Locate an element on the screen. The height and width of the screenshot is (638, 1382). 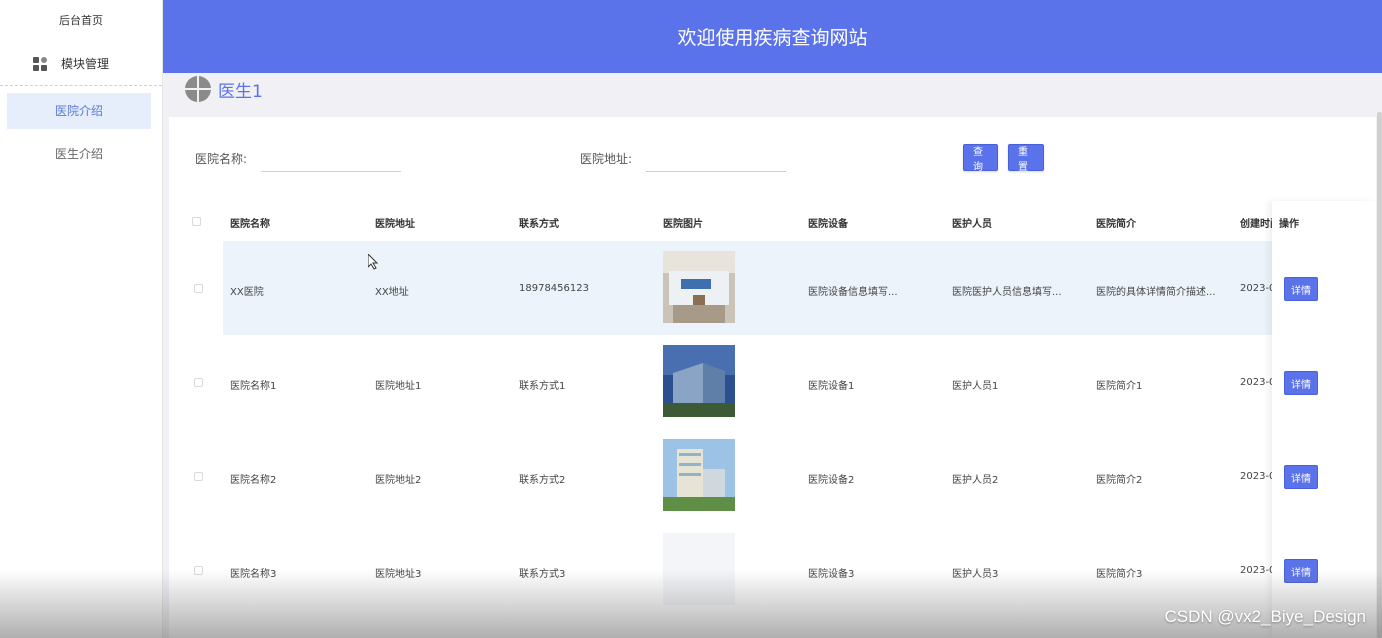
top-header: 欢迎使用疾病查询网站 is located at coordinates (772, 36).